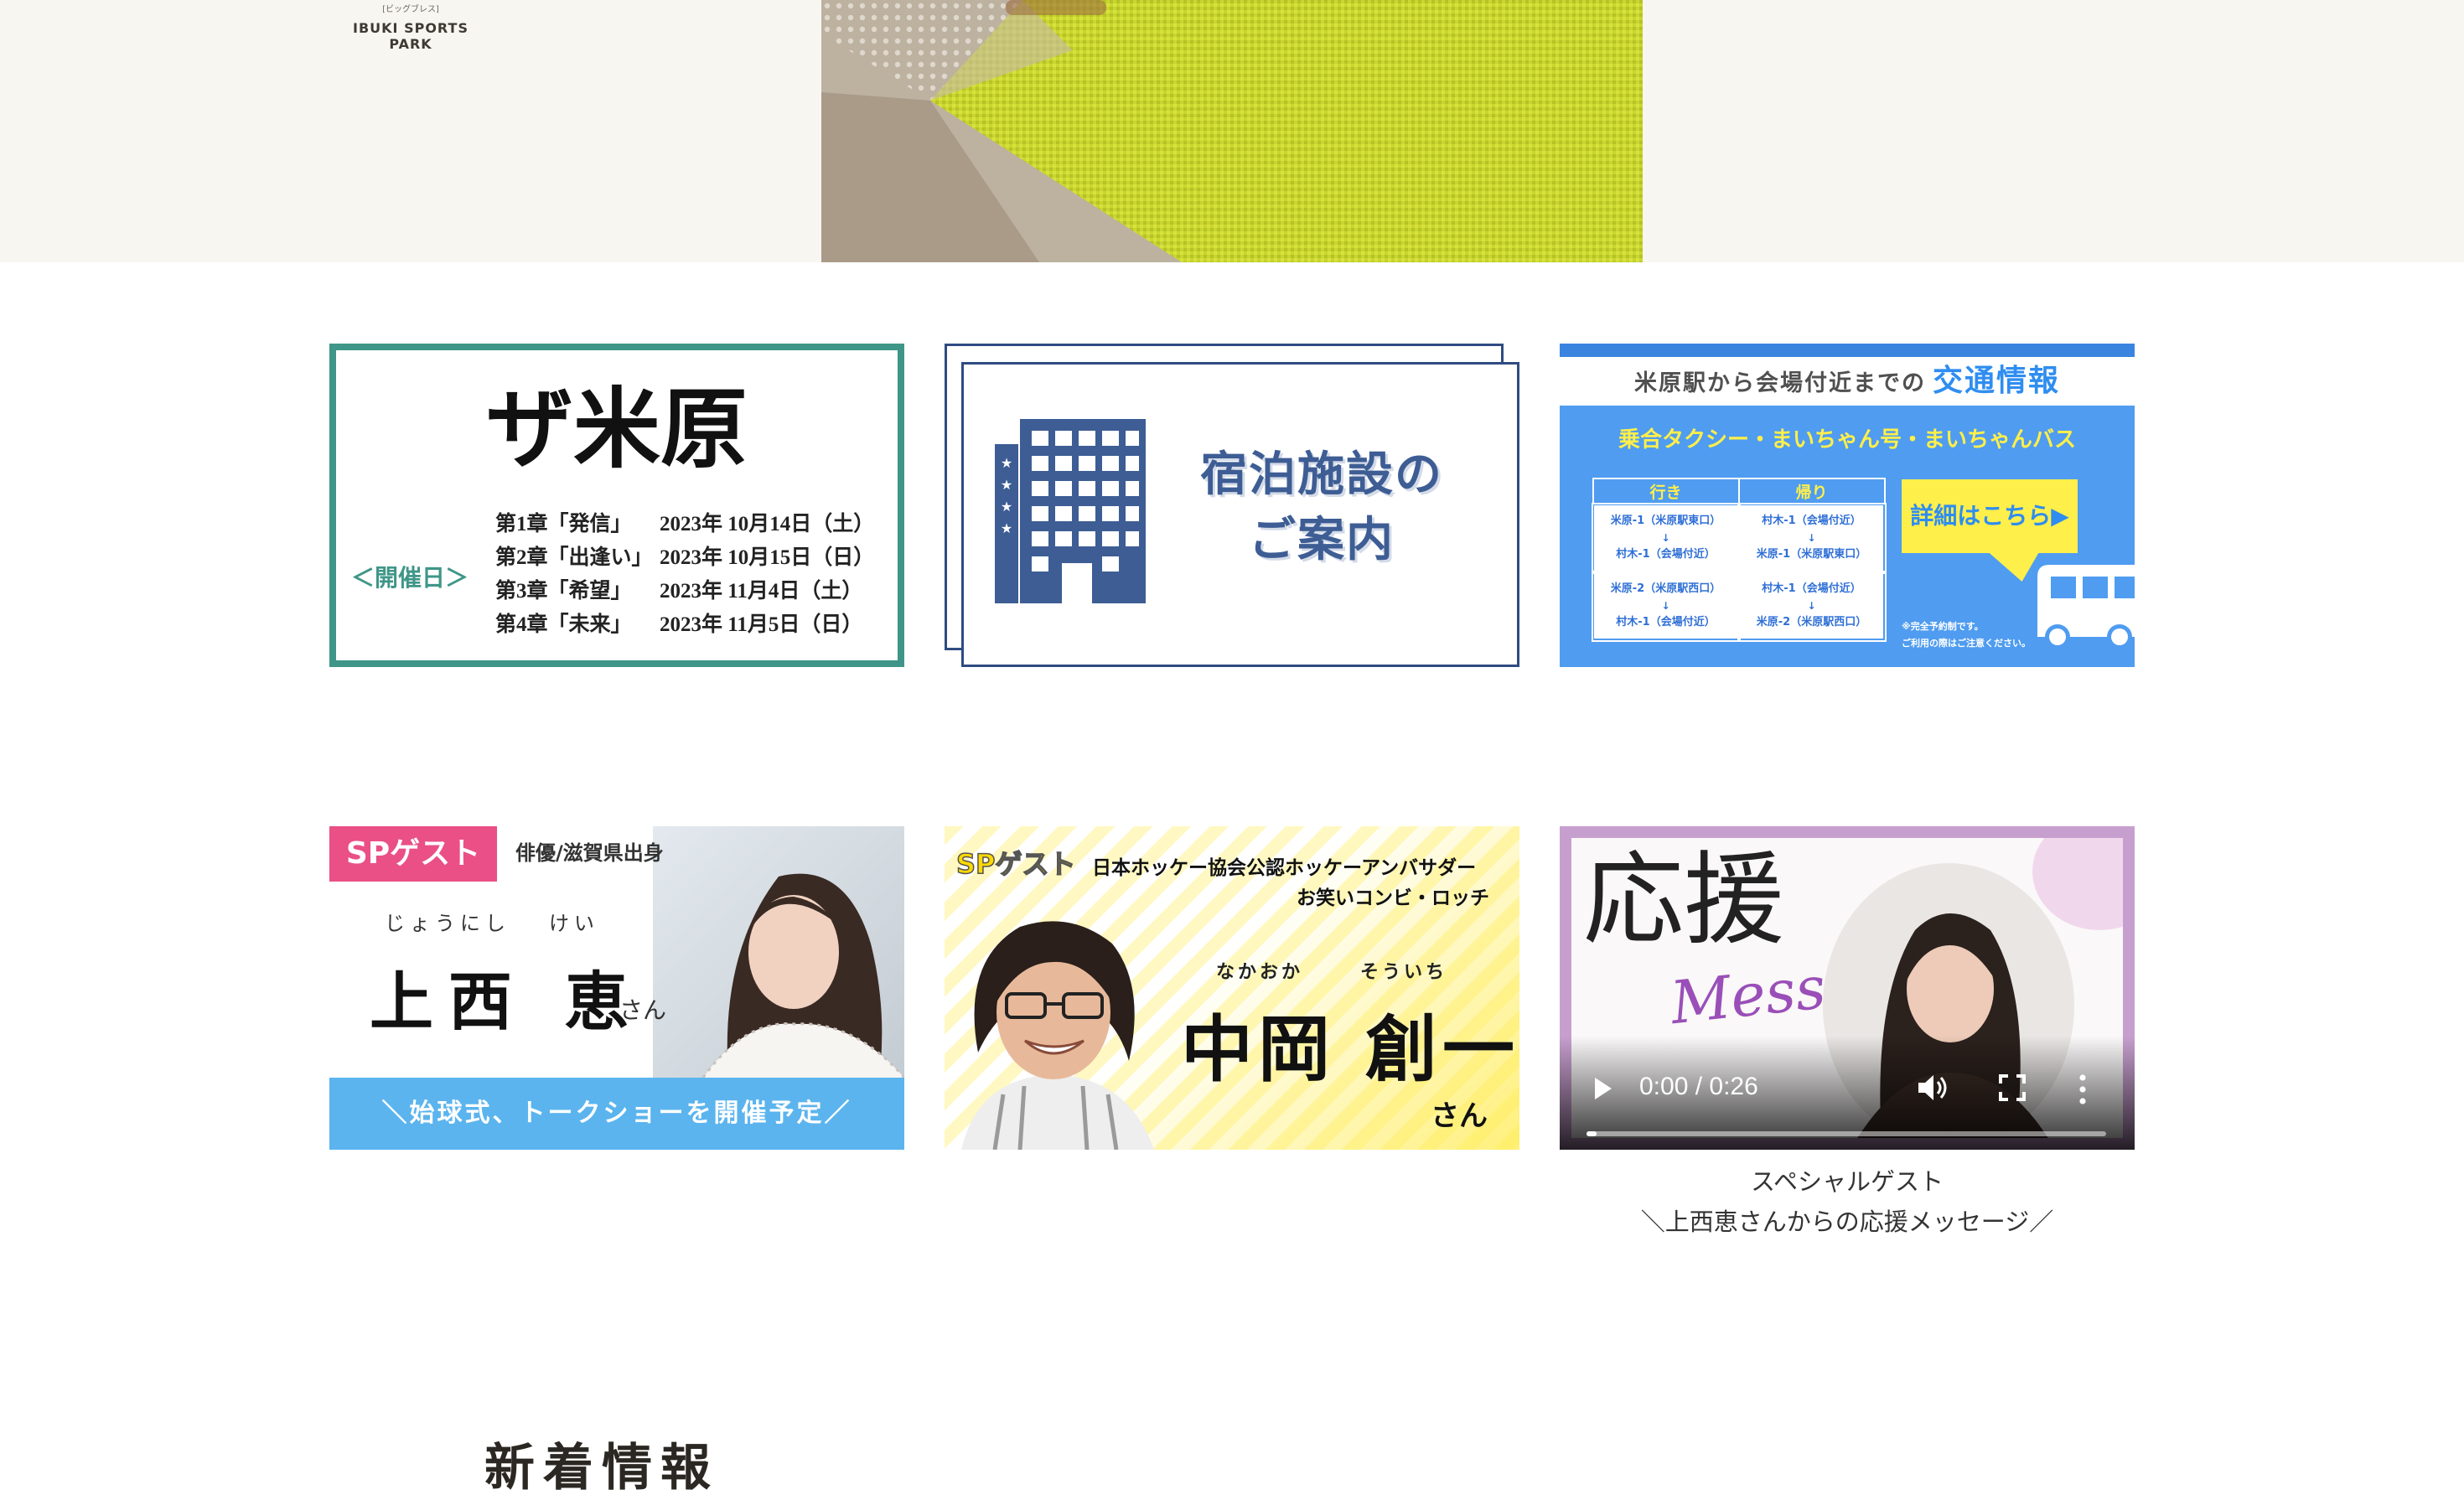 This screenshot has height=1500, width=2464. Describe the element at coordinates (1847, 1222) in the screenshot. I see `video-caption-line: ＼上西恵さんからの応援メッセージ／` at that location.